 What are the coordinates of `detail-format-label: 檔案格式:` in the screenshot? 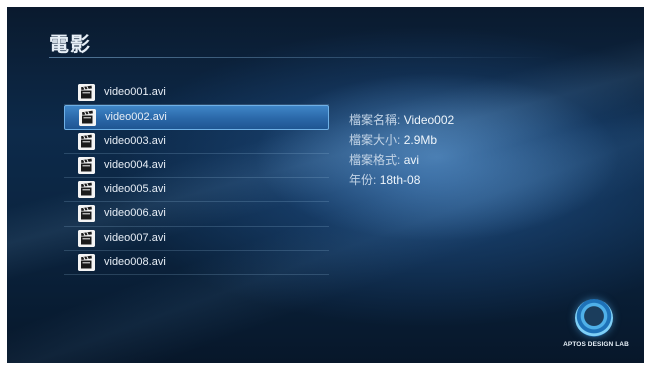 It's located at (375, 160).